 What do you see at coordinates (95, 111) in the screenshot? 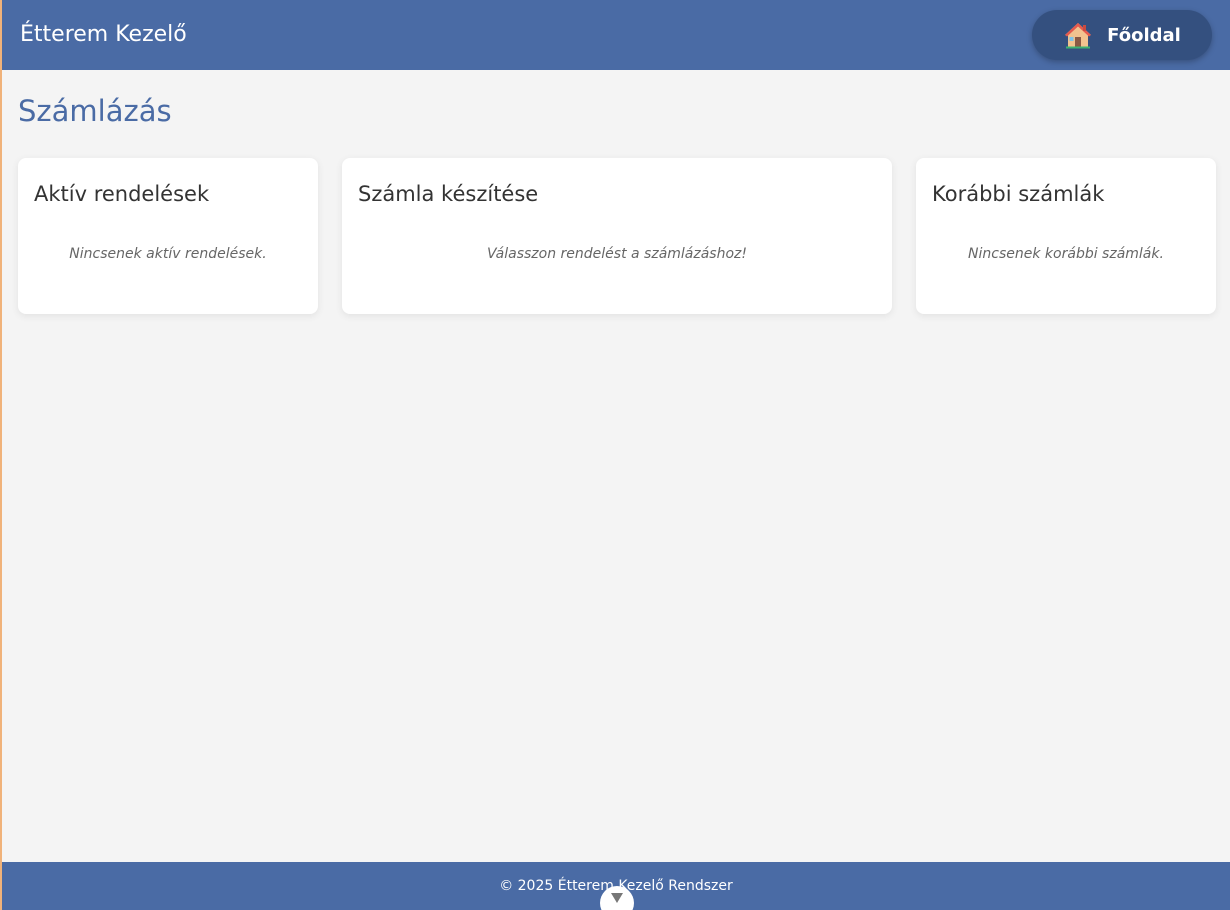
I see `page-title: Számlázás` at bounding box center [95, 111].